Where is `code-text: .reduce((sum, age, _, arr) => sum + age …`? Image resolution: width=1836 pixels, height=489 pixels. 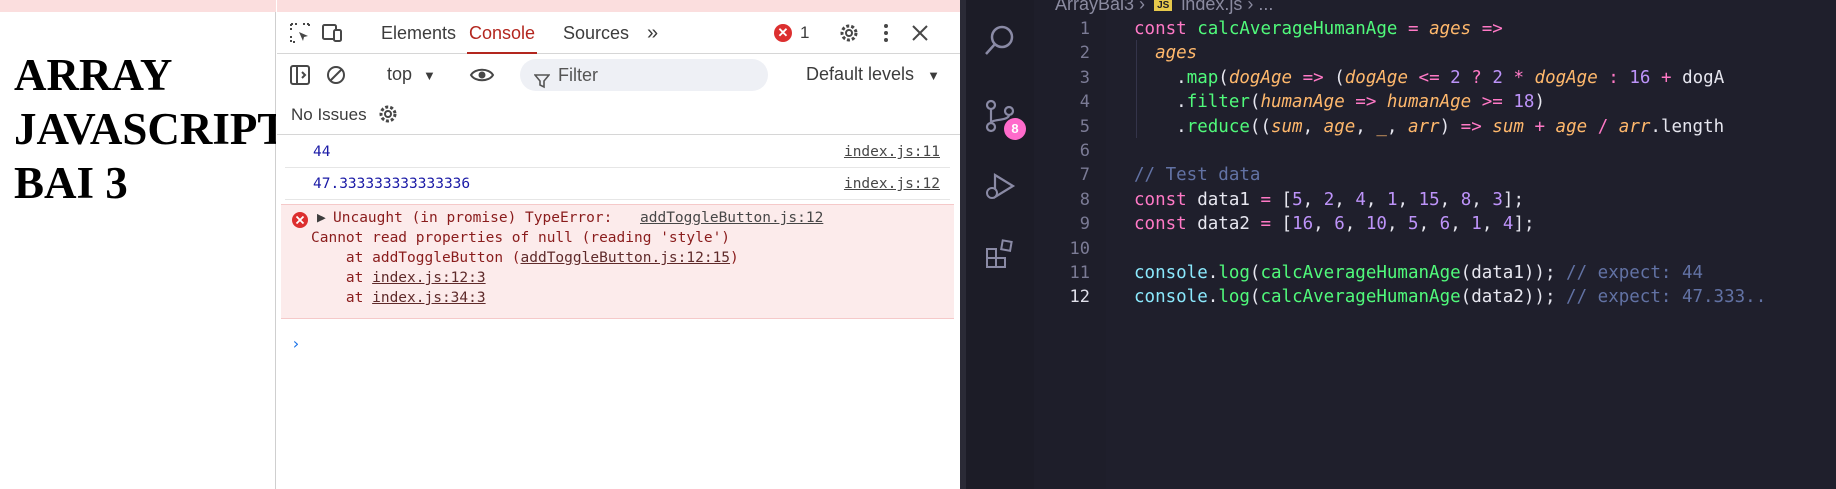
code-text: .reduce((sum, age, _, arr) => sum + age … is located at coordinates (1429, 126).